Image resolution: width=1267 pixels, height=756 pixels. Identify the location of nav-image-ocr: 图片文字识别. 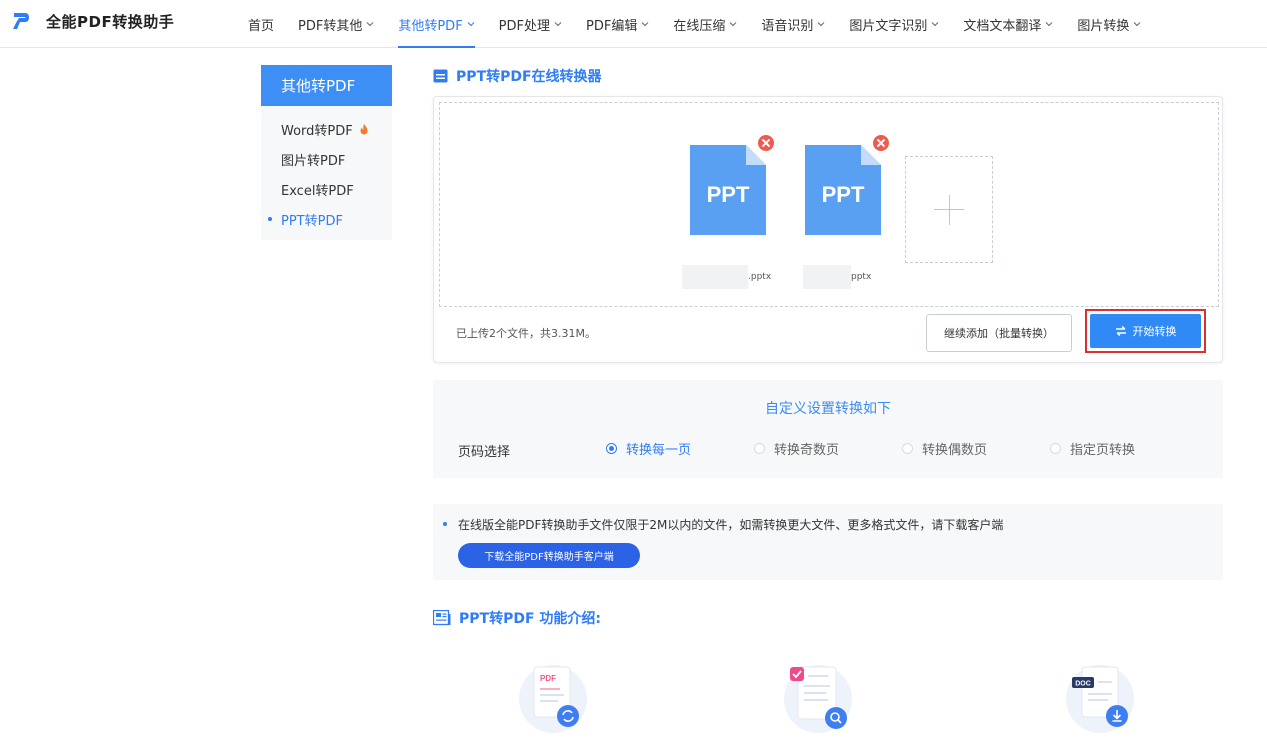
(894, 24).